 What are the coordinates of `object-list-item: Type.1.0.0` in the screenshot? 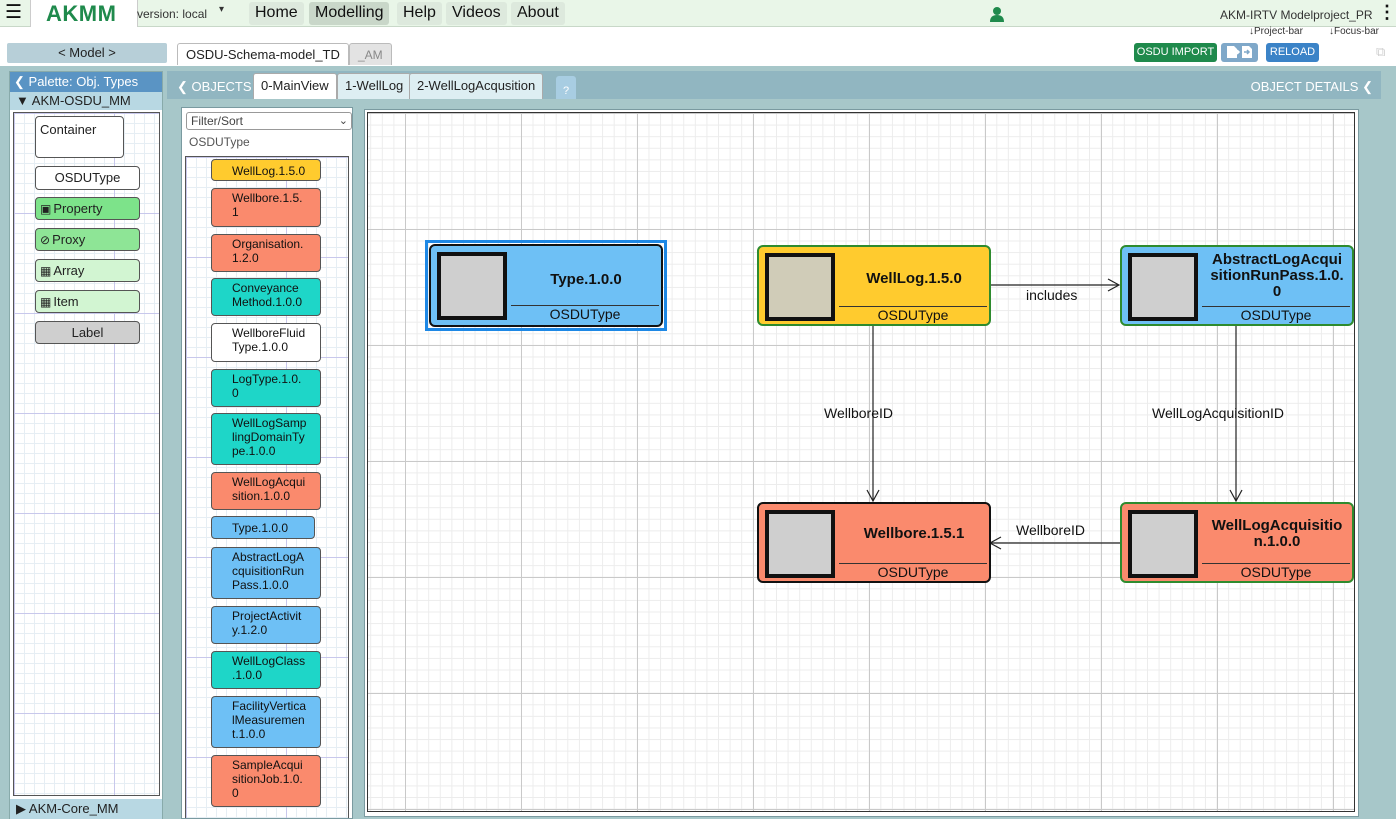 It's located at (263, 527).